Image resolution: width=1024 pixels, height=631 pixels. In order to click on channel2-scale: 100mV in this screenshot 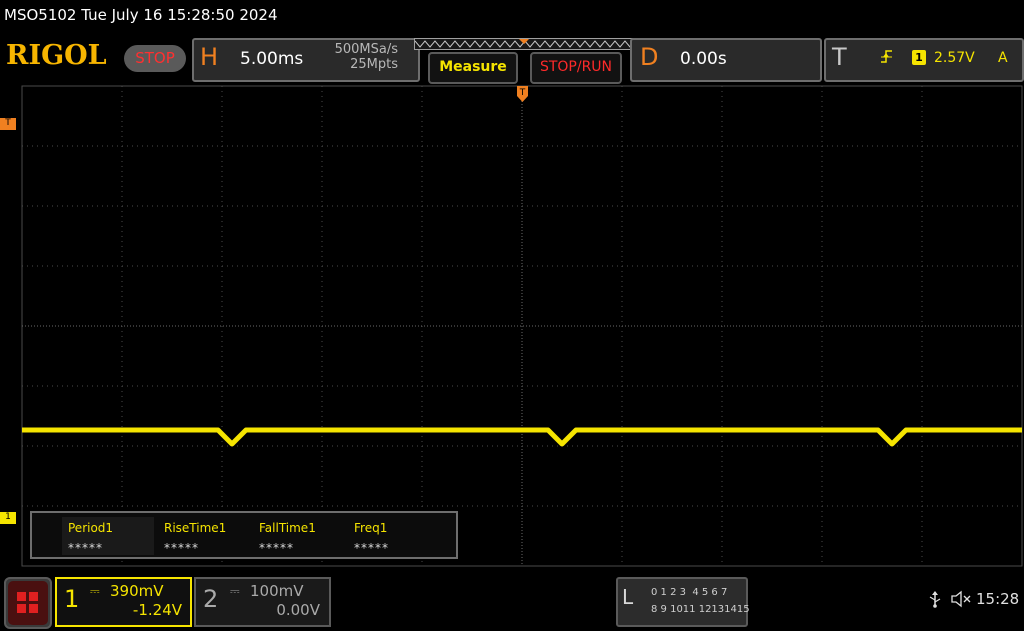, I will do `click(277, 591)`.